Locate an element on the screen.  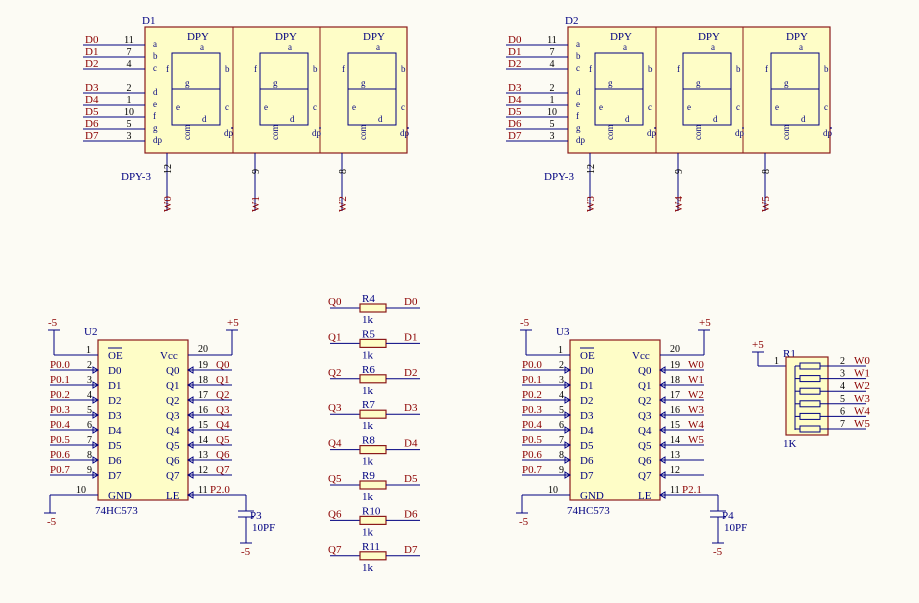
input-net-label: P0.5 is located at coordinates (532, 440).